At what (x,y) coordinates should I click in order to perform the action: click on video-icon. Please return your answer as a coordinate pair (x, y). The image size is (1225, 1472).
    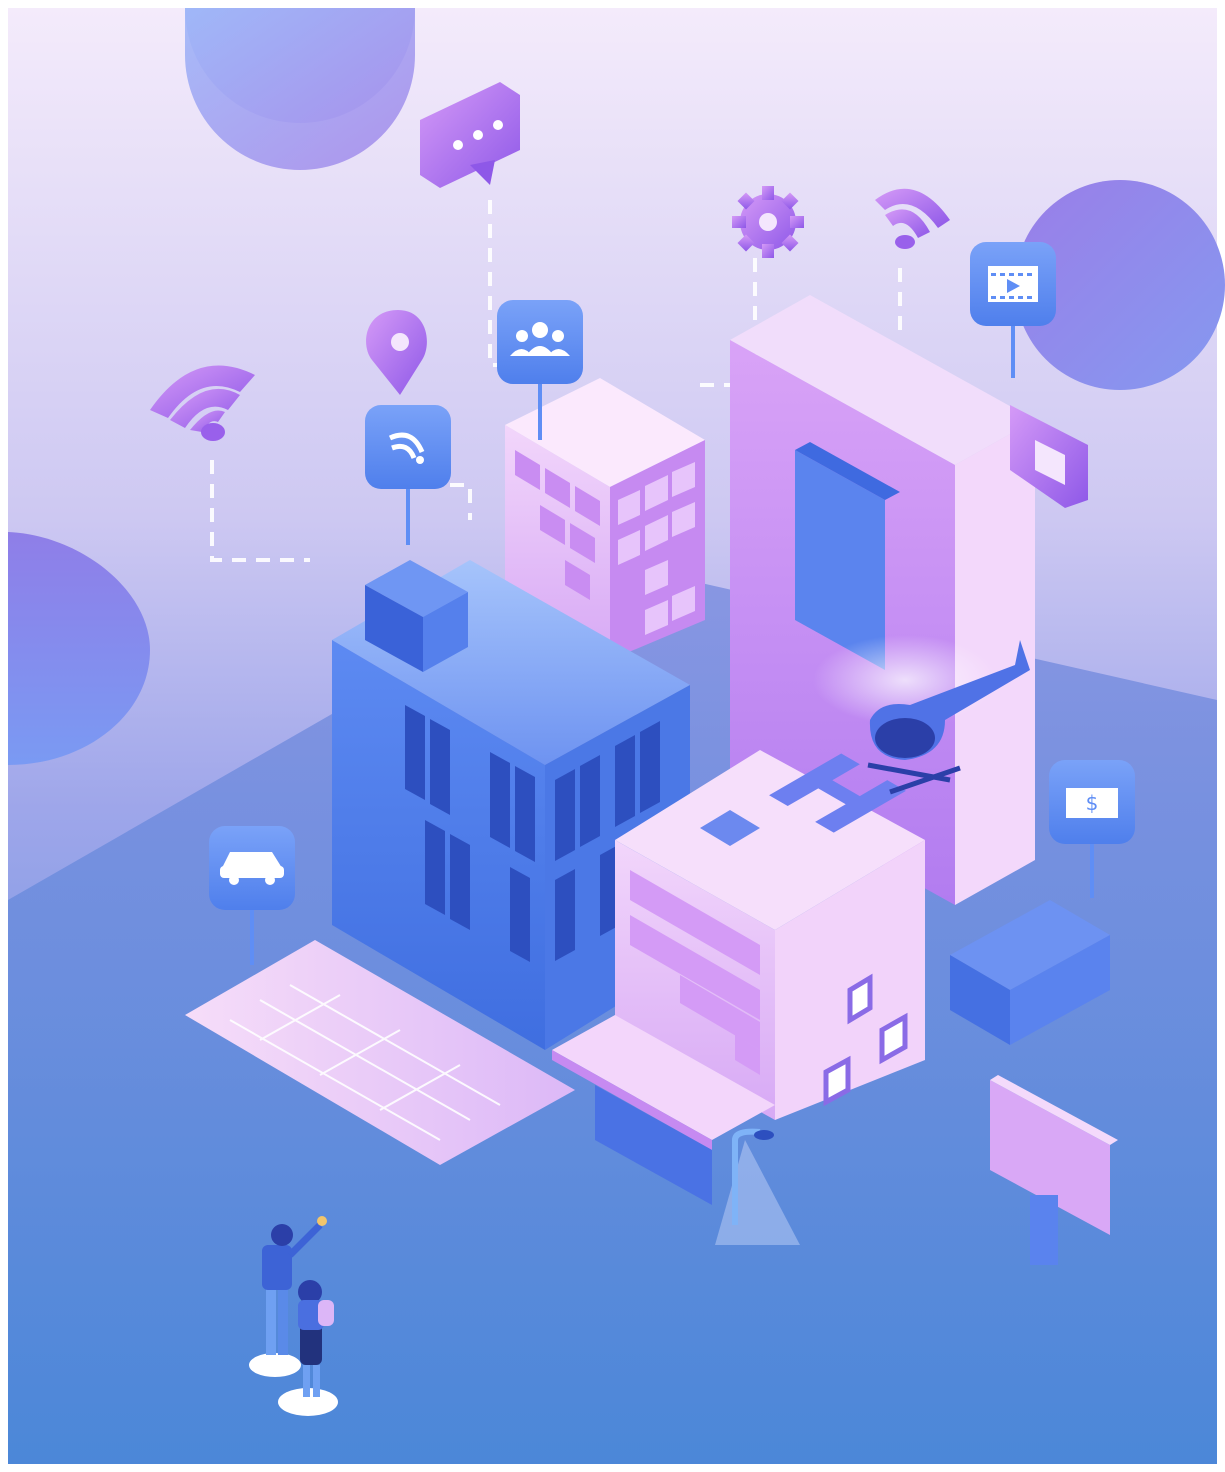
    Looking at the image, I should click on (1013, 284).